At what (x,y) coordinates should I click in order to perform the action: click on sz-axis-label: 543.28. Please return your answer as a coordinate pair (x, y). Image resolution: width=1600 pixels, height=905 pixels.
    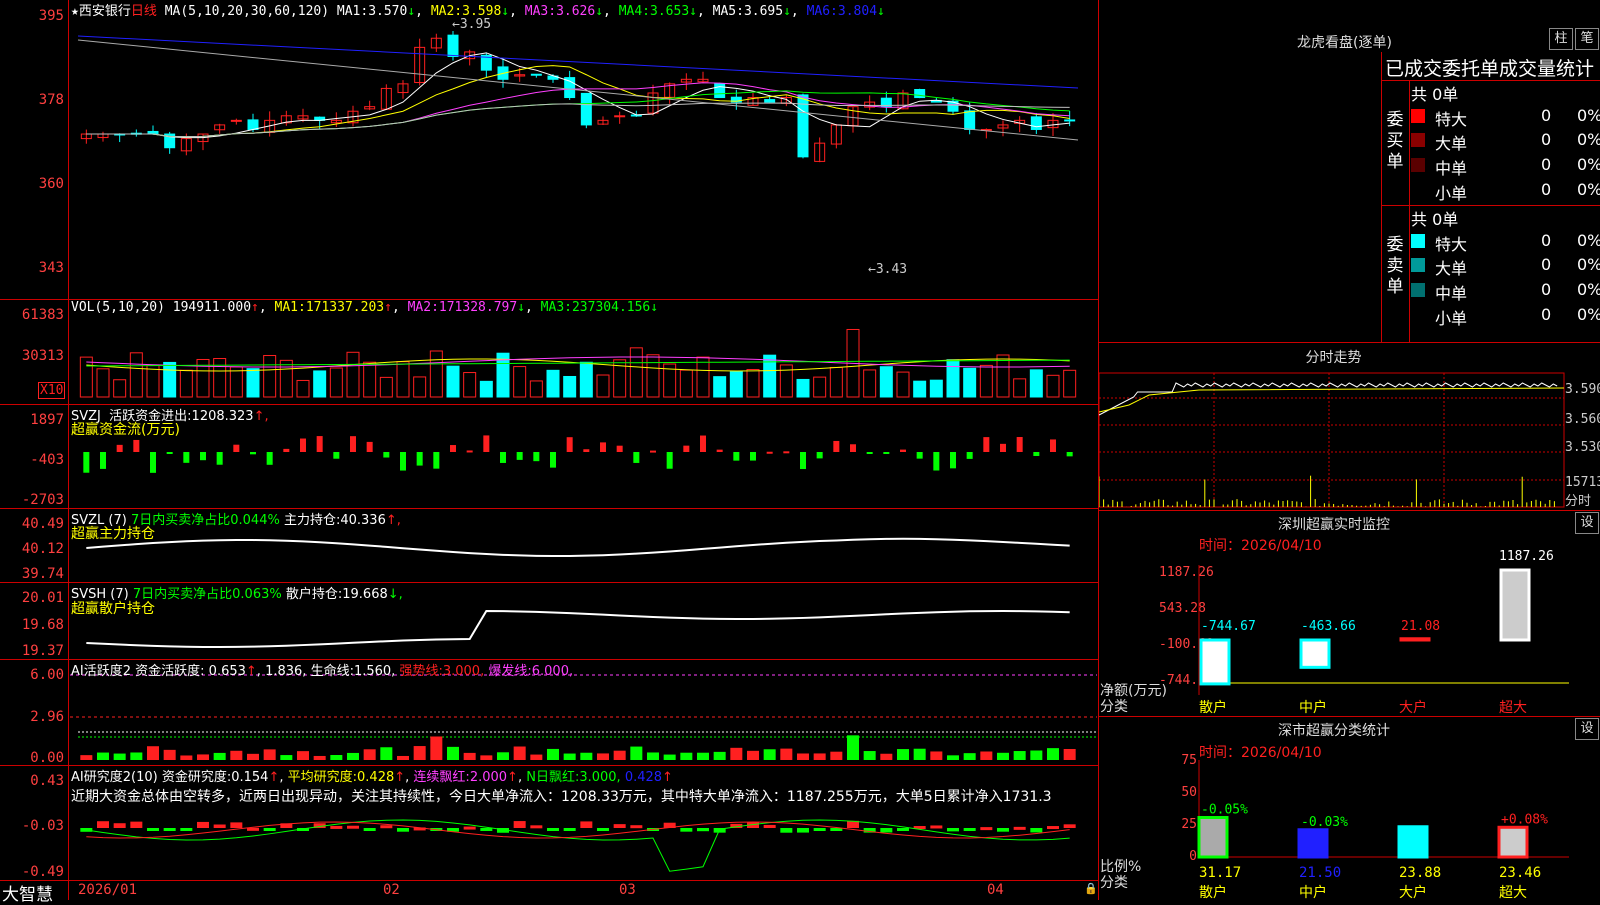
    Looking at the image, I should click on (1182, 608).